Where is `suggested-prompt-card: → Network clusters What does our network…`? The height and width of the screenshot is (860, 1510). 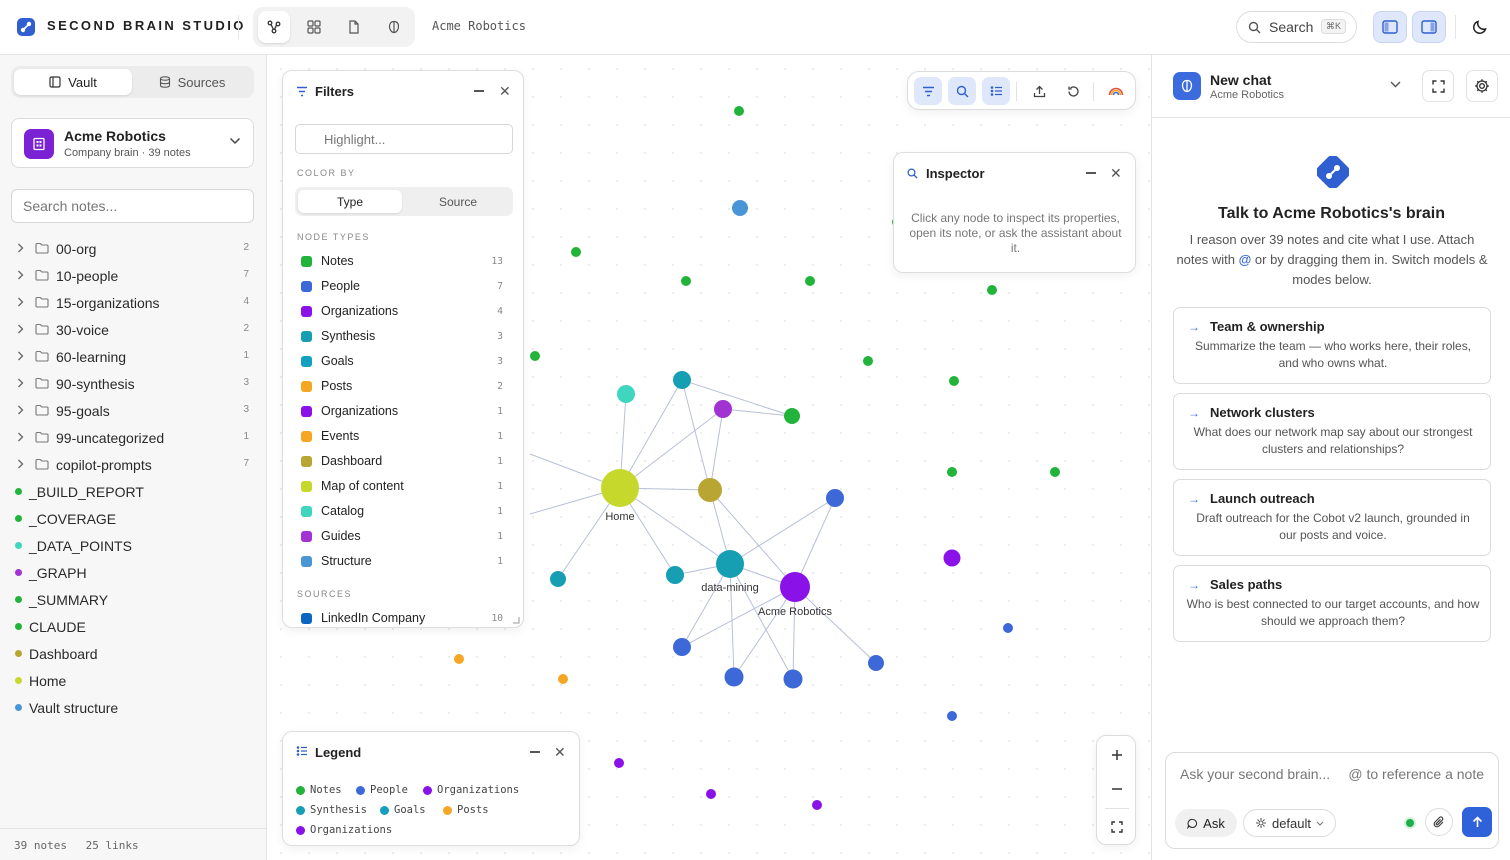 suggested-prompt-card: → Network clusters What does our network… is located at coordinates (1332, 431).